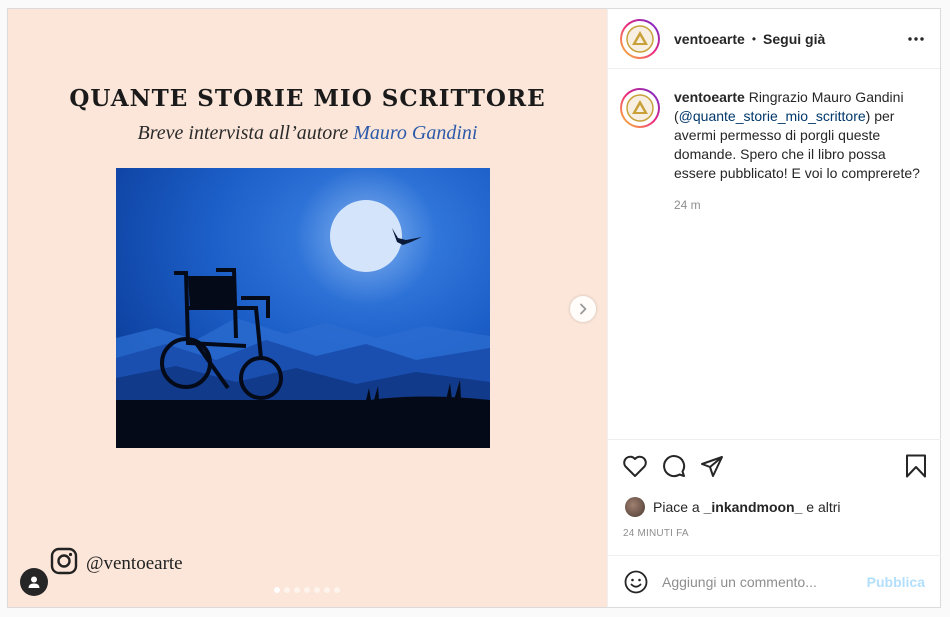 This screenshot has height=617, width=950. What do you see at coordinates (245, 133) in the screenshot?
I see `media-subtitle-prefix: Breve intervista all’autore` at bounding box center [245, 133].